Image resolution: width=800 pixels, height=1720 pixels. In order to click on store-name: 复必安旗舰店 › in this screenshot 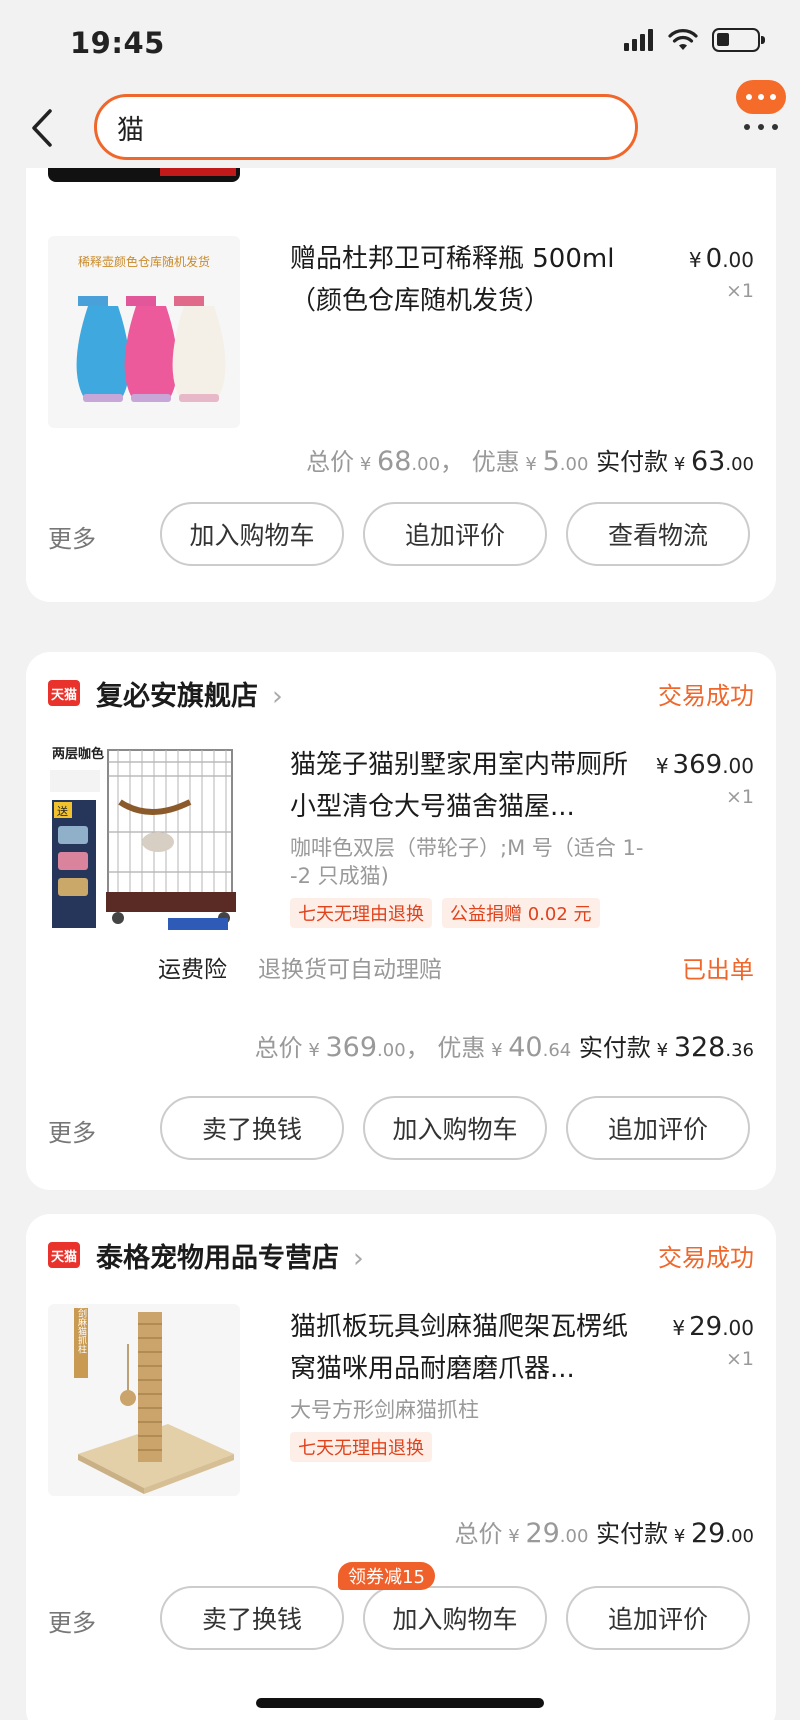, I will do `click(189, 693)`.